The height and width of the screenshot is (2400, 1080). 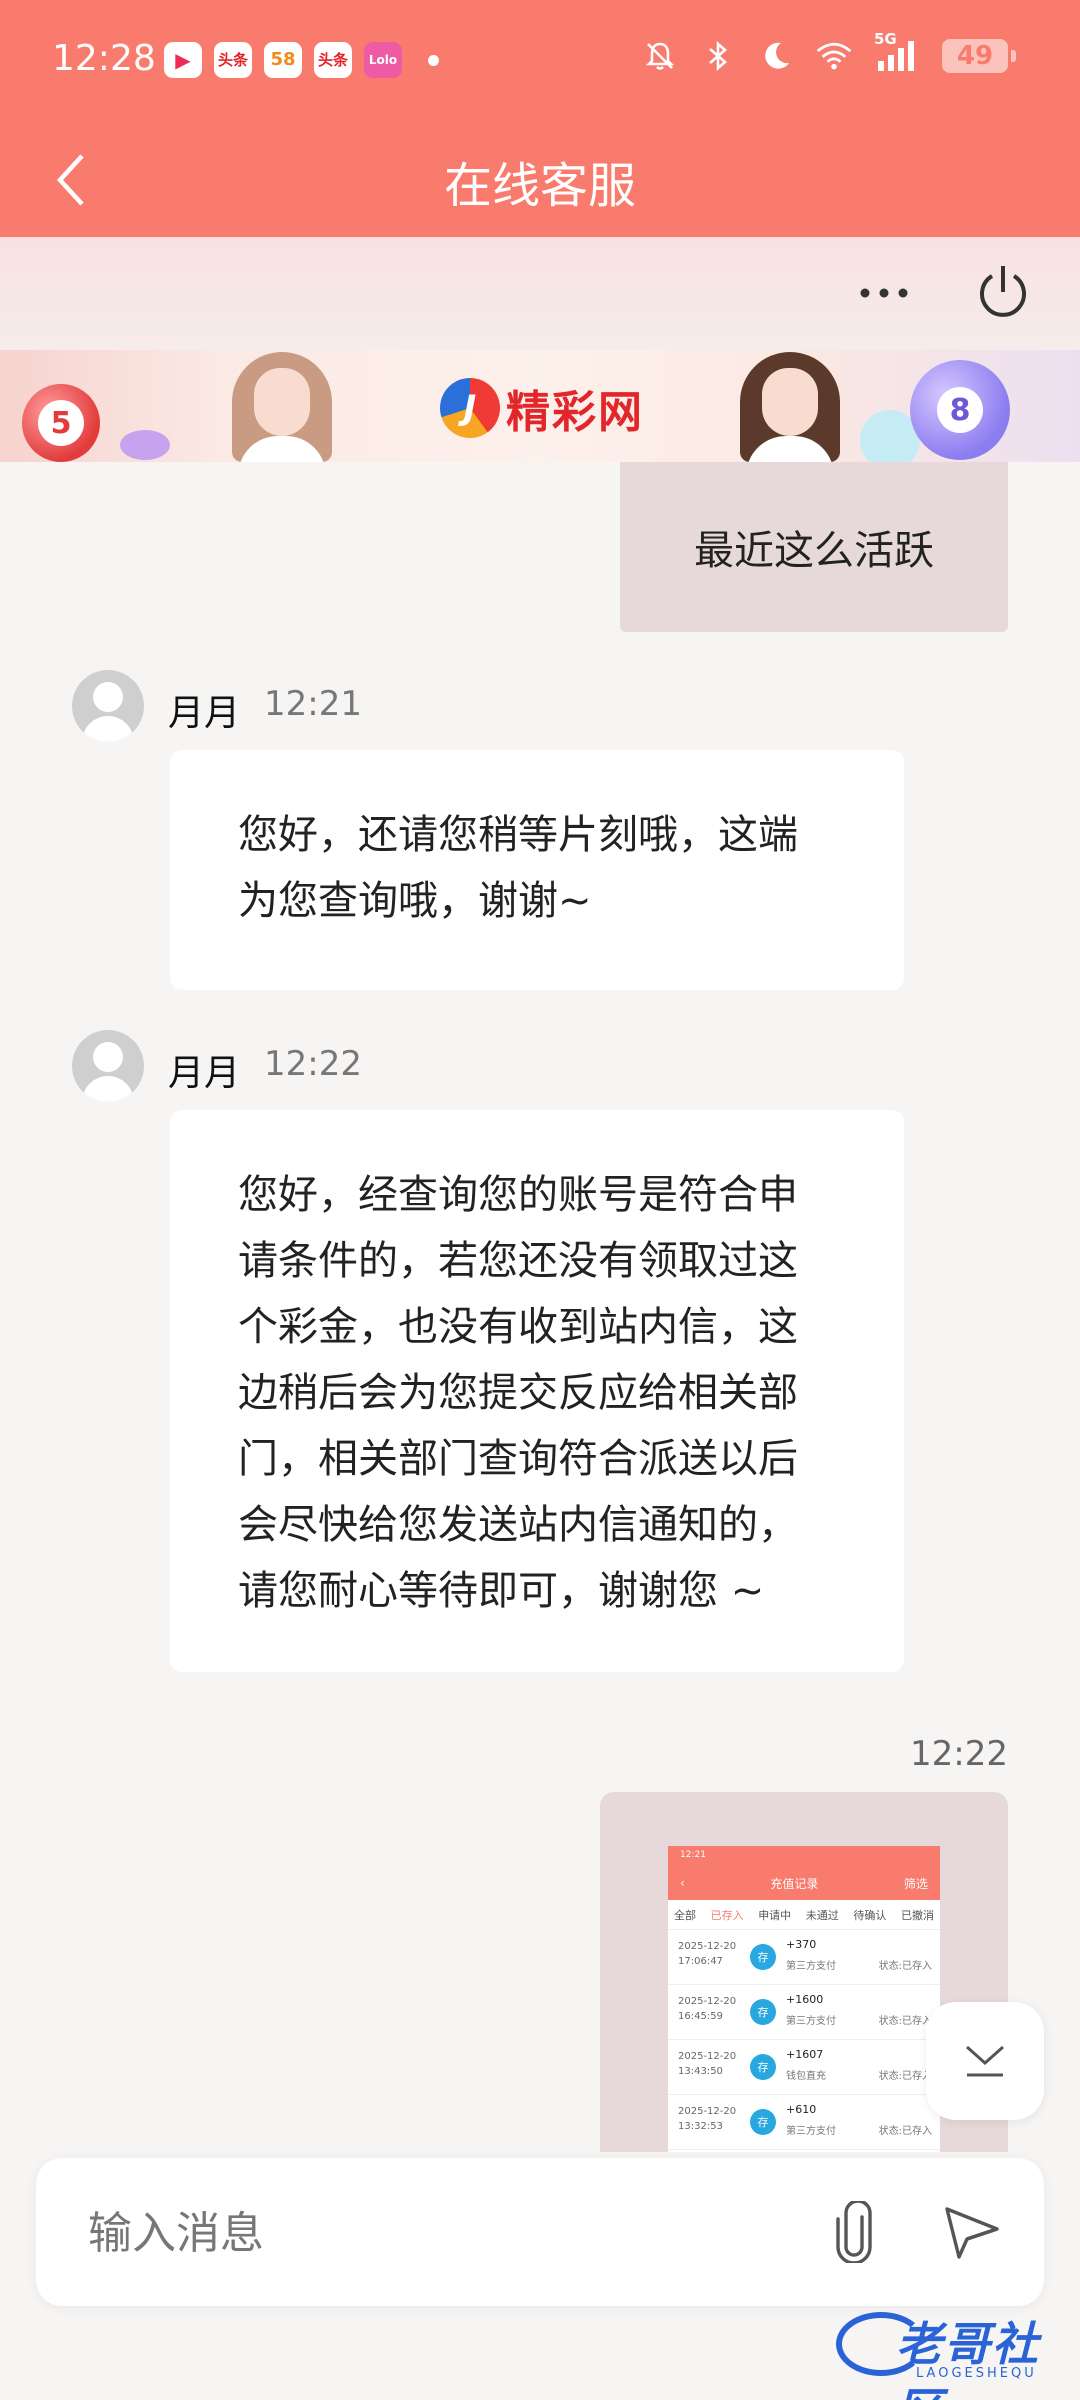 I want to click on message-composer, so click(x=540, y=2232).